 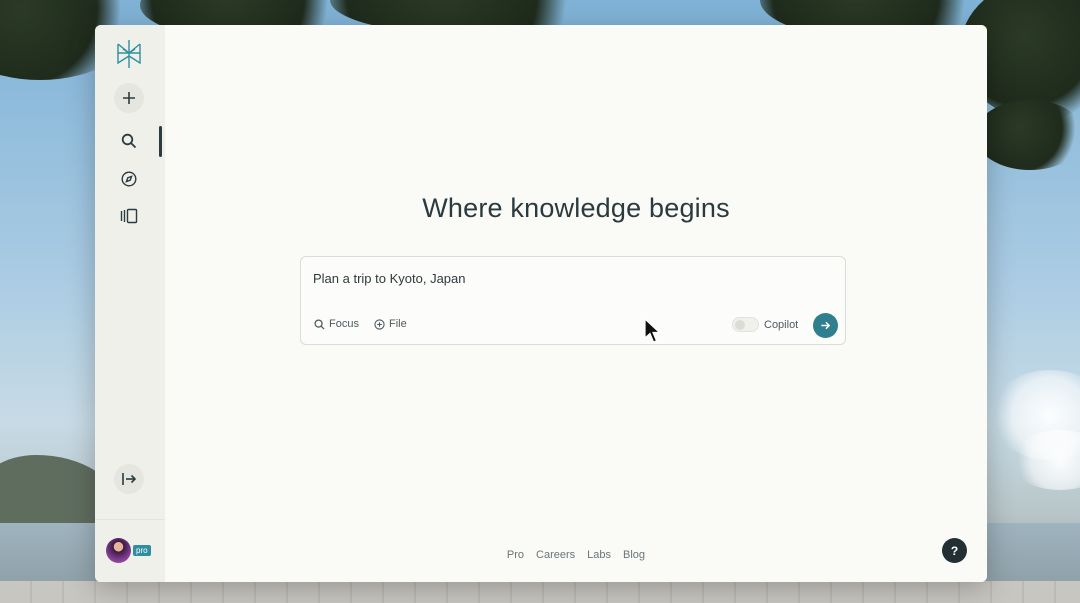 What do you see at coordinates (954, 550) in the screenshot?
I see `help-button: ?` at bounding box center [954, 550].